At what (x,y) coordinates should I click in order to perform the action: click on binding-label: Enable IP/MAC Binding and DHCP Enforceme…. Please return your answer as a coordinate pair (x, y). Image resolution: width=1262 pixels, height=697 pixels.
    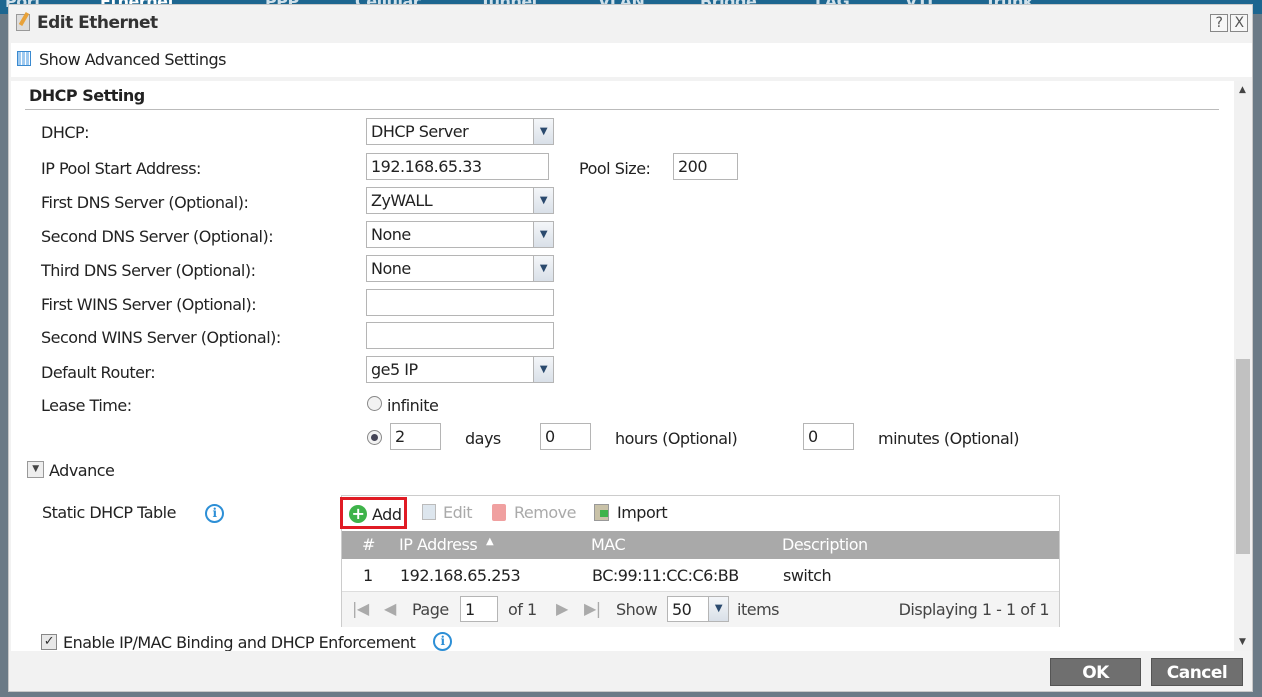
    Looking at the image, I should click on (239, 642).